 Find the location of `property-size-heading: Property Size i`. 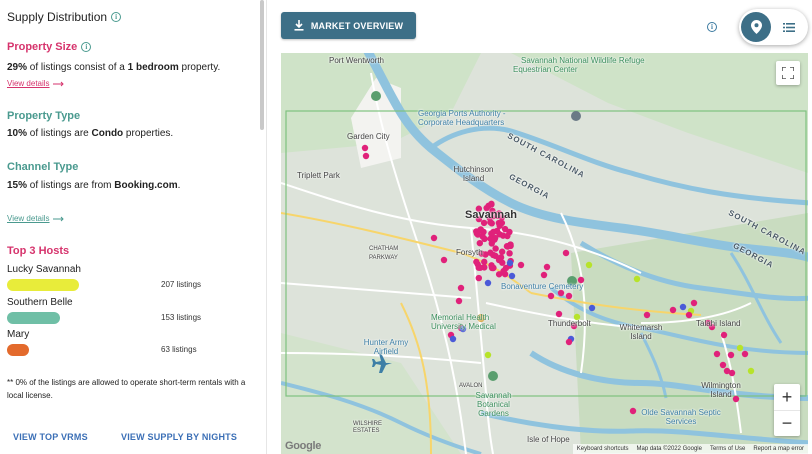

property-size-heading: Property Size i is located at coordinates (49, 47).